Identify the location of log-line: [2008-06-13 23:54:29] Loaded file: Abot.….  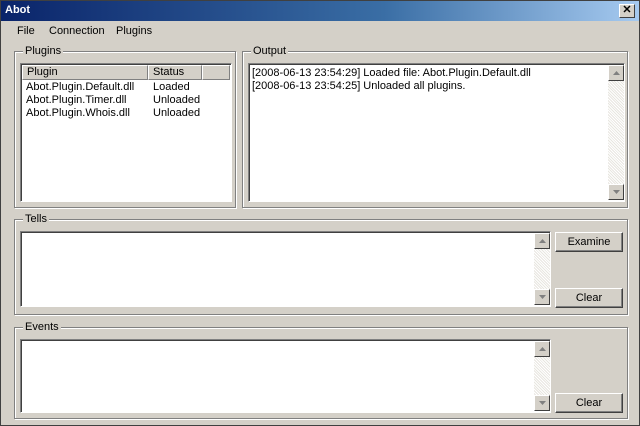
(391, 73).